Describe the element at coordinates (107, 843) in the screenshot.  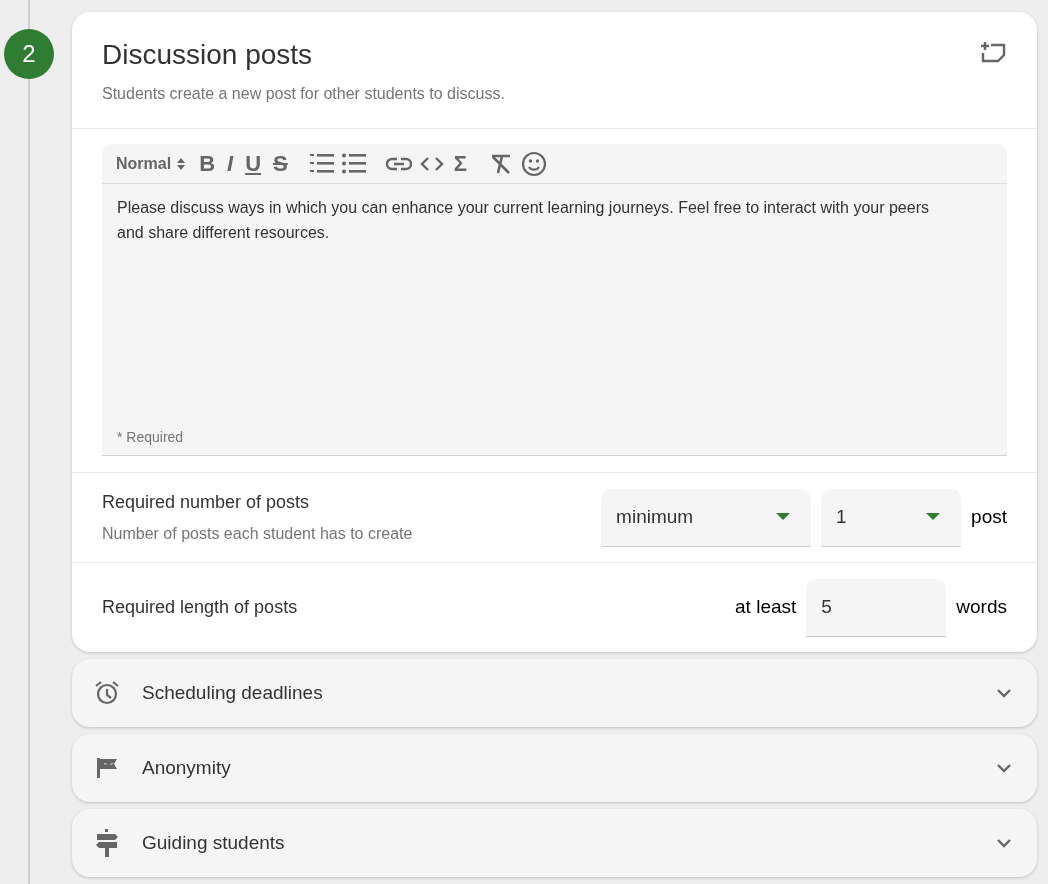
I see `signpost-icon` at that location.